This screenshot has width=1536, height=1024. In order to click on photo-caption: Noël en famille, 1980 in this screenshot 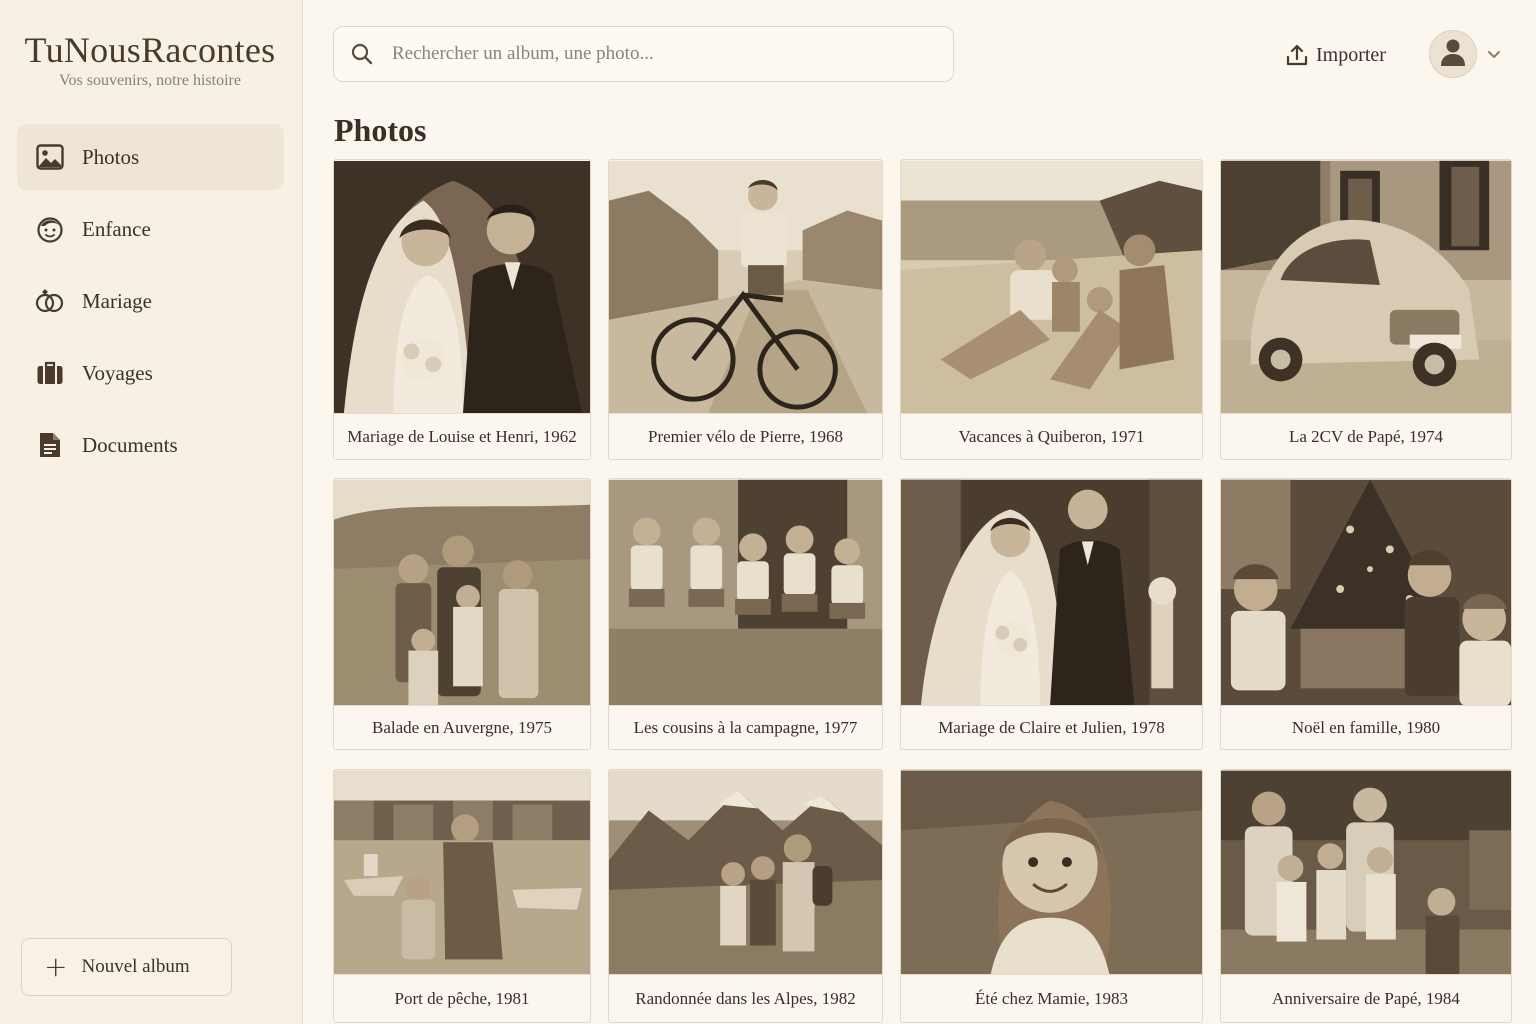, I will do `click(1366, 727)`.